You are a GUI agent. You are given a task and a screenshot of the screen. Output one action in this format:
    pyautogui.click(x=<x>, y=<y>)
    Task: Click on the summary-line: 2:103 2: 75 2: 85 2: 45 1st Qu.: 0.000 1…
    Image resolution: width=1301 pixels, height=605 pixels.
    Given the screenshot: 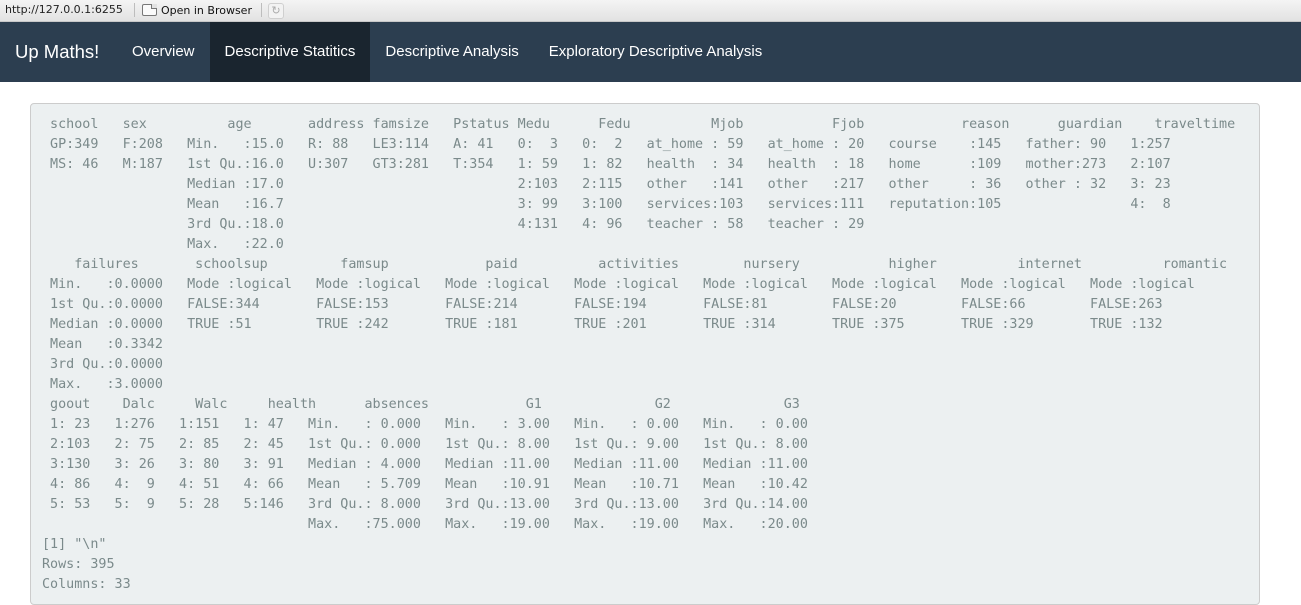 What is the action you would take?
    pyautogui.click(x=425, y=444)
    